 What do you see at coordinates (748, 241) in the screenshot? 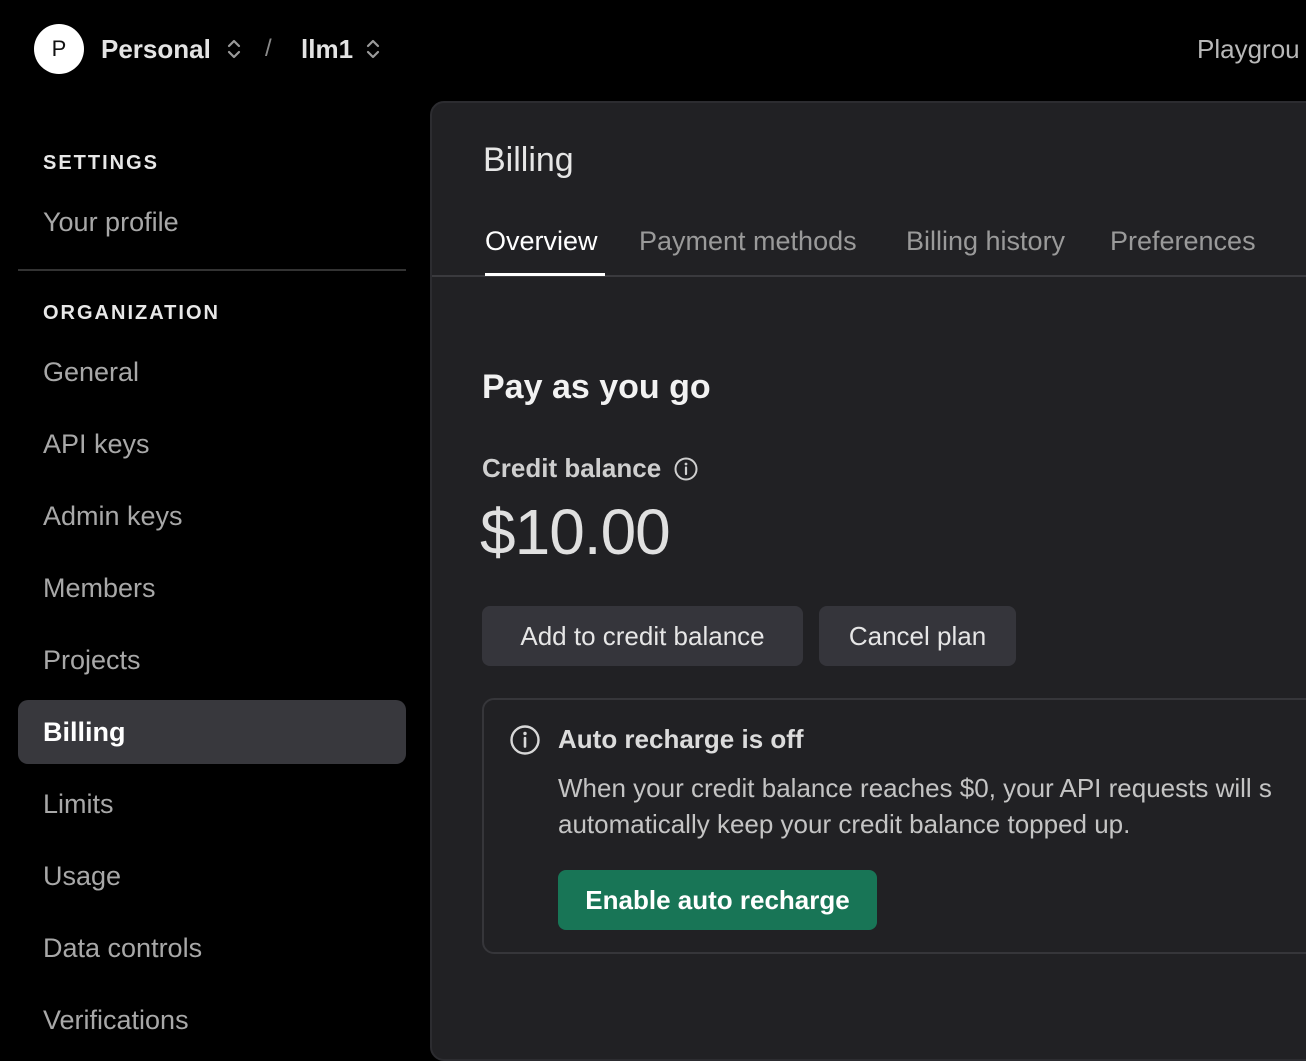
I see `tab-payment-methods: Payment methods` at bounding box center [748, 241].